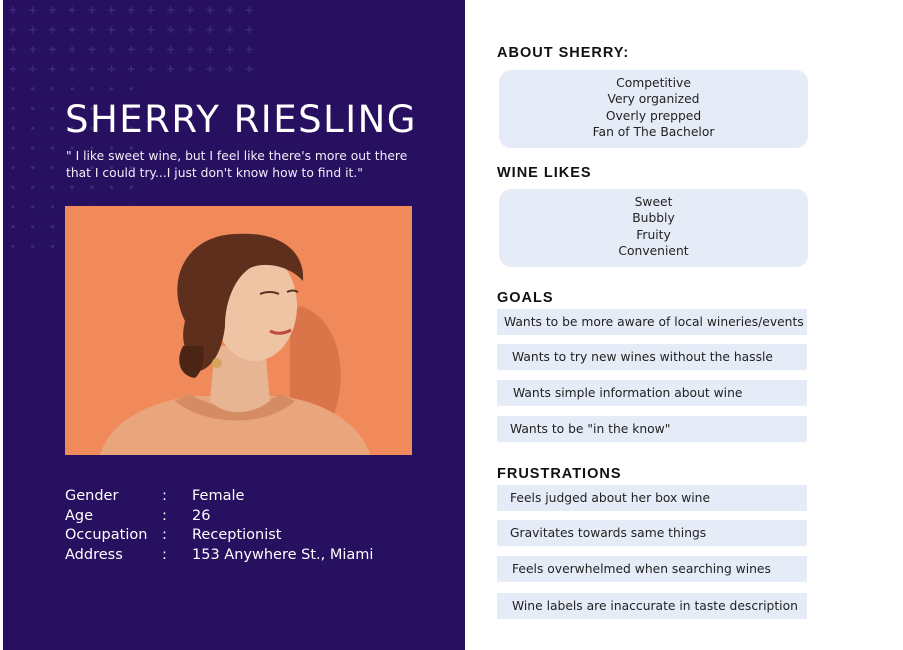  Describe the element at coordinates (79, 515) in the screenshot. I see `detail-label: Age` at that location.